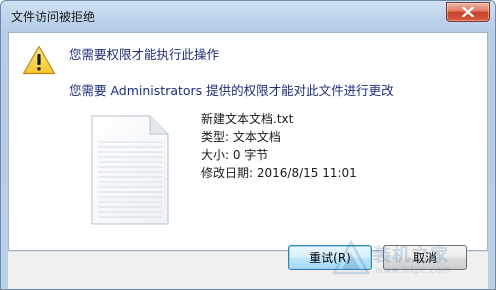 This screenshot has width=496, height=290. Describe the element at coordinates (53, 17) in the screenshot. I see `window-title: 文件访问被拒绝` at that location.